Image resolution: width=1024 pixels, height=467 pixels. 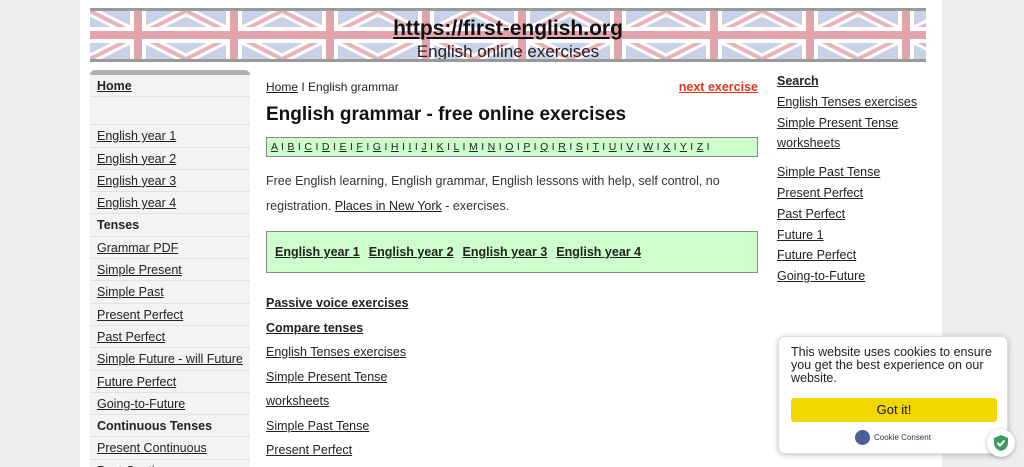 I want to click on right-link: Going-to-Future, so click(x=821, y=276).